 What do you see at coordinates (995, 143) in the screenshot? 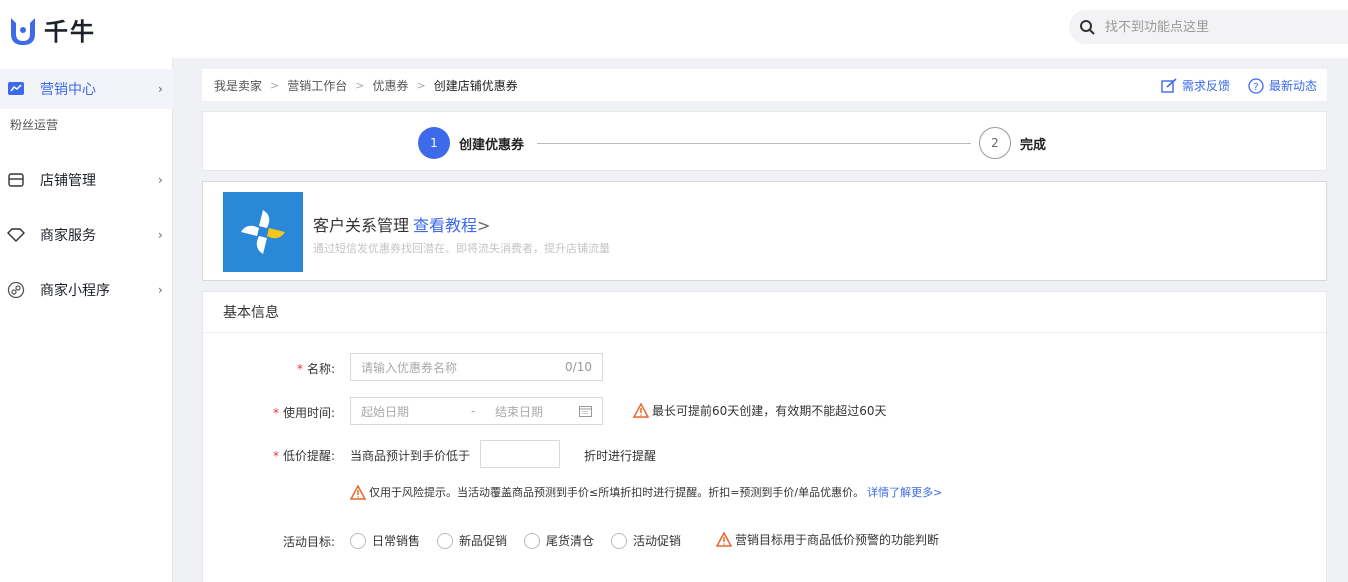
I see `step-2-circle: 2` at bounding box center [995, 143].